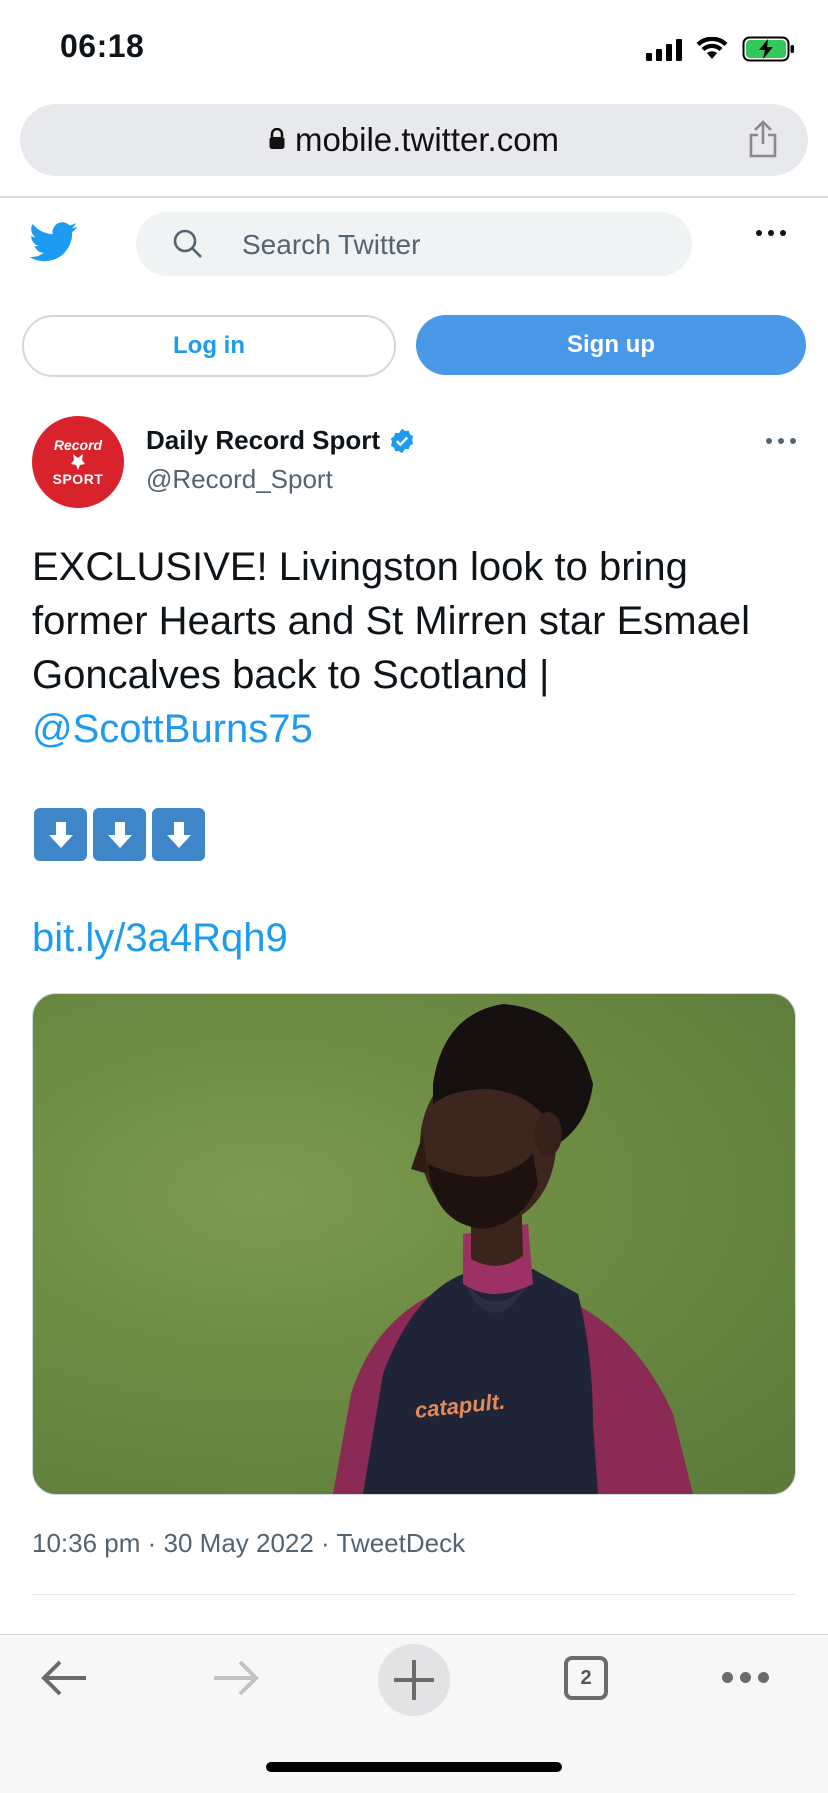 The image size is (828, 1793). What do you see at coordinates (771, 233) in the screenshot?
I see `more-options-icon` at bounding box center [771, 233].